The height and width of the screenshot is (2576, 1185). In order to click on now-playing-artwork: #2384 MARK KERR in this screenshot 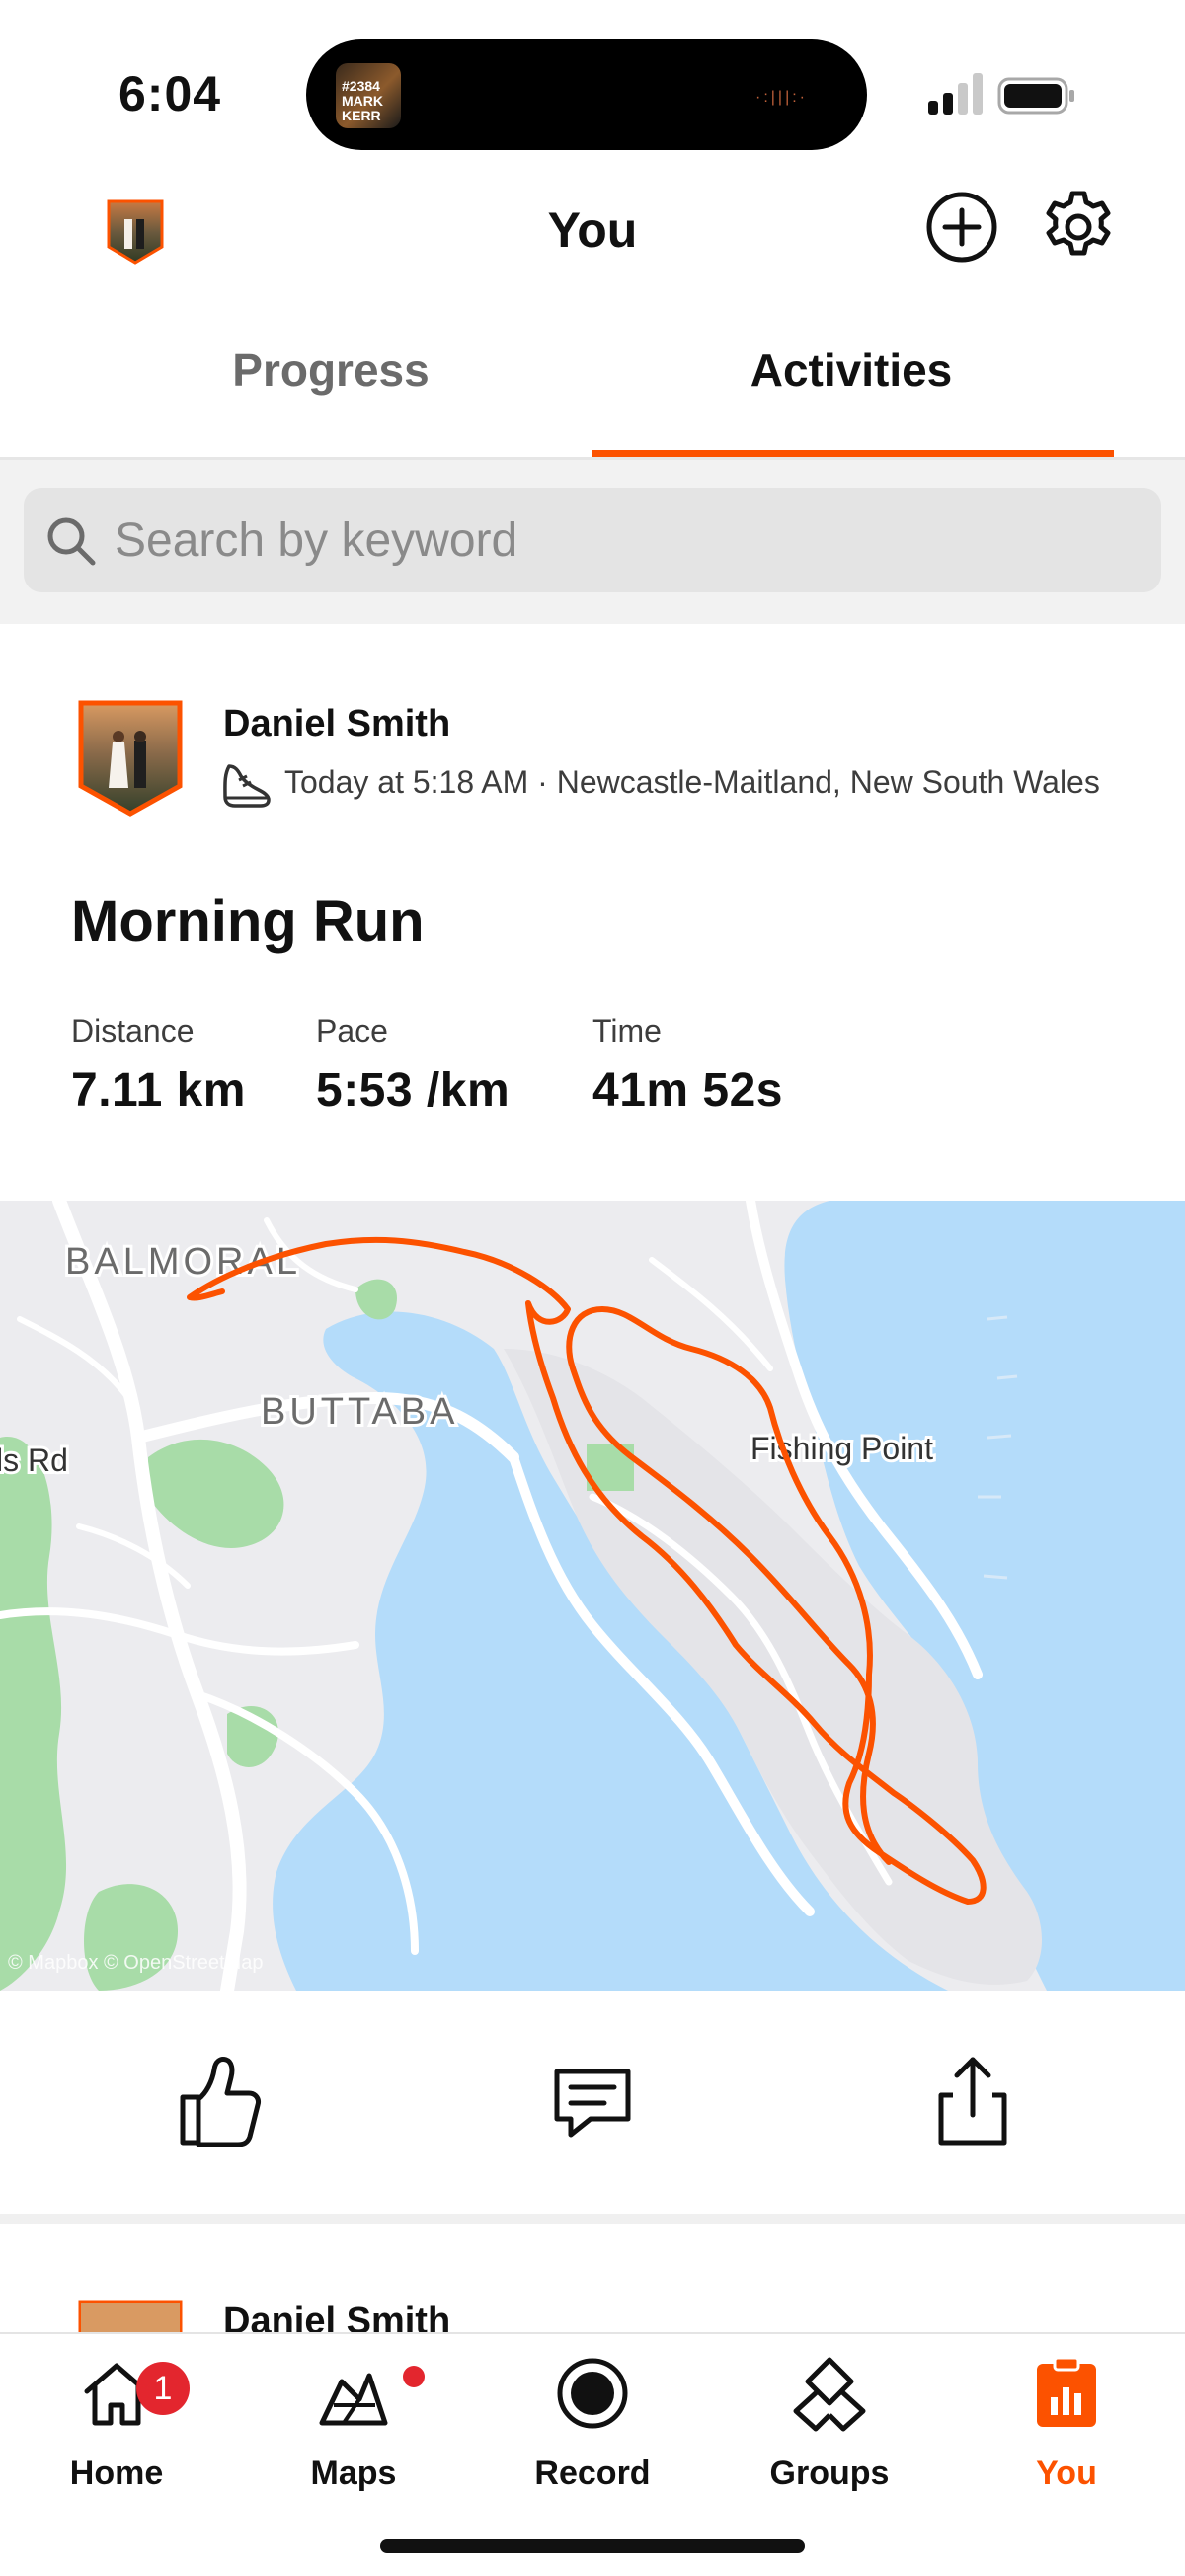, I will do `click(369, 95)`.